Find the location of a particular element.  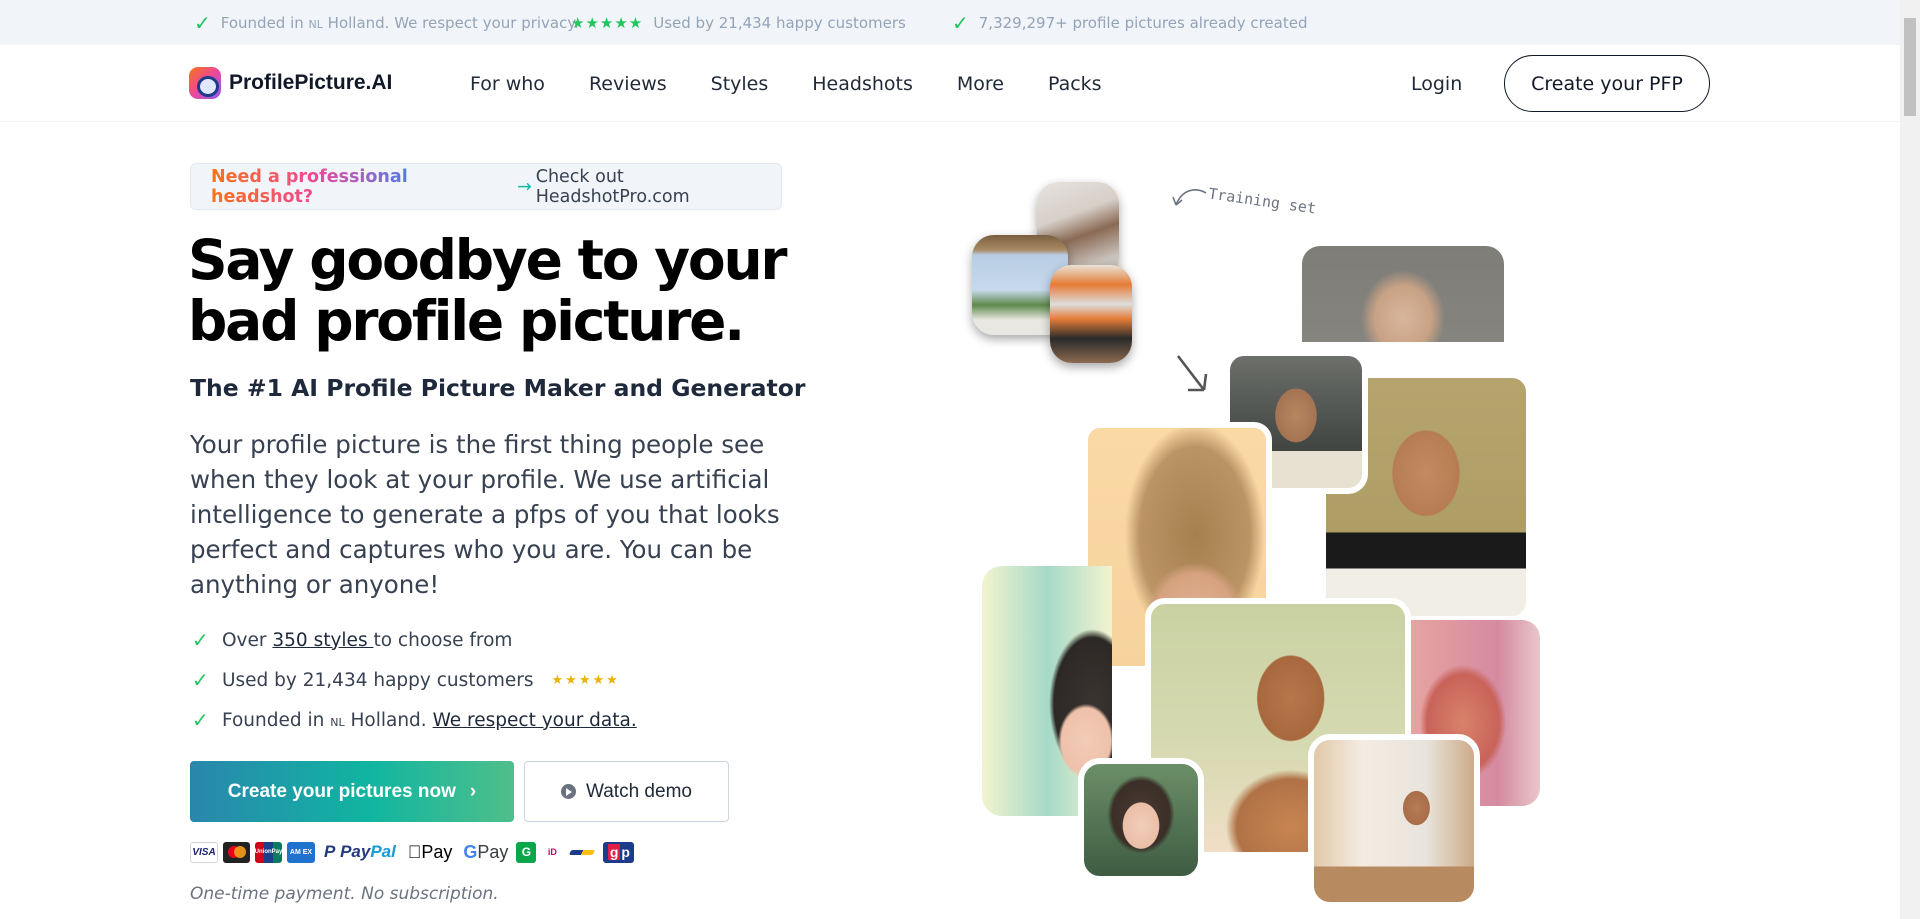

nav-link-more: More is located at coordinates (980, 84).